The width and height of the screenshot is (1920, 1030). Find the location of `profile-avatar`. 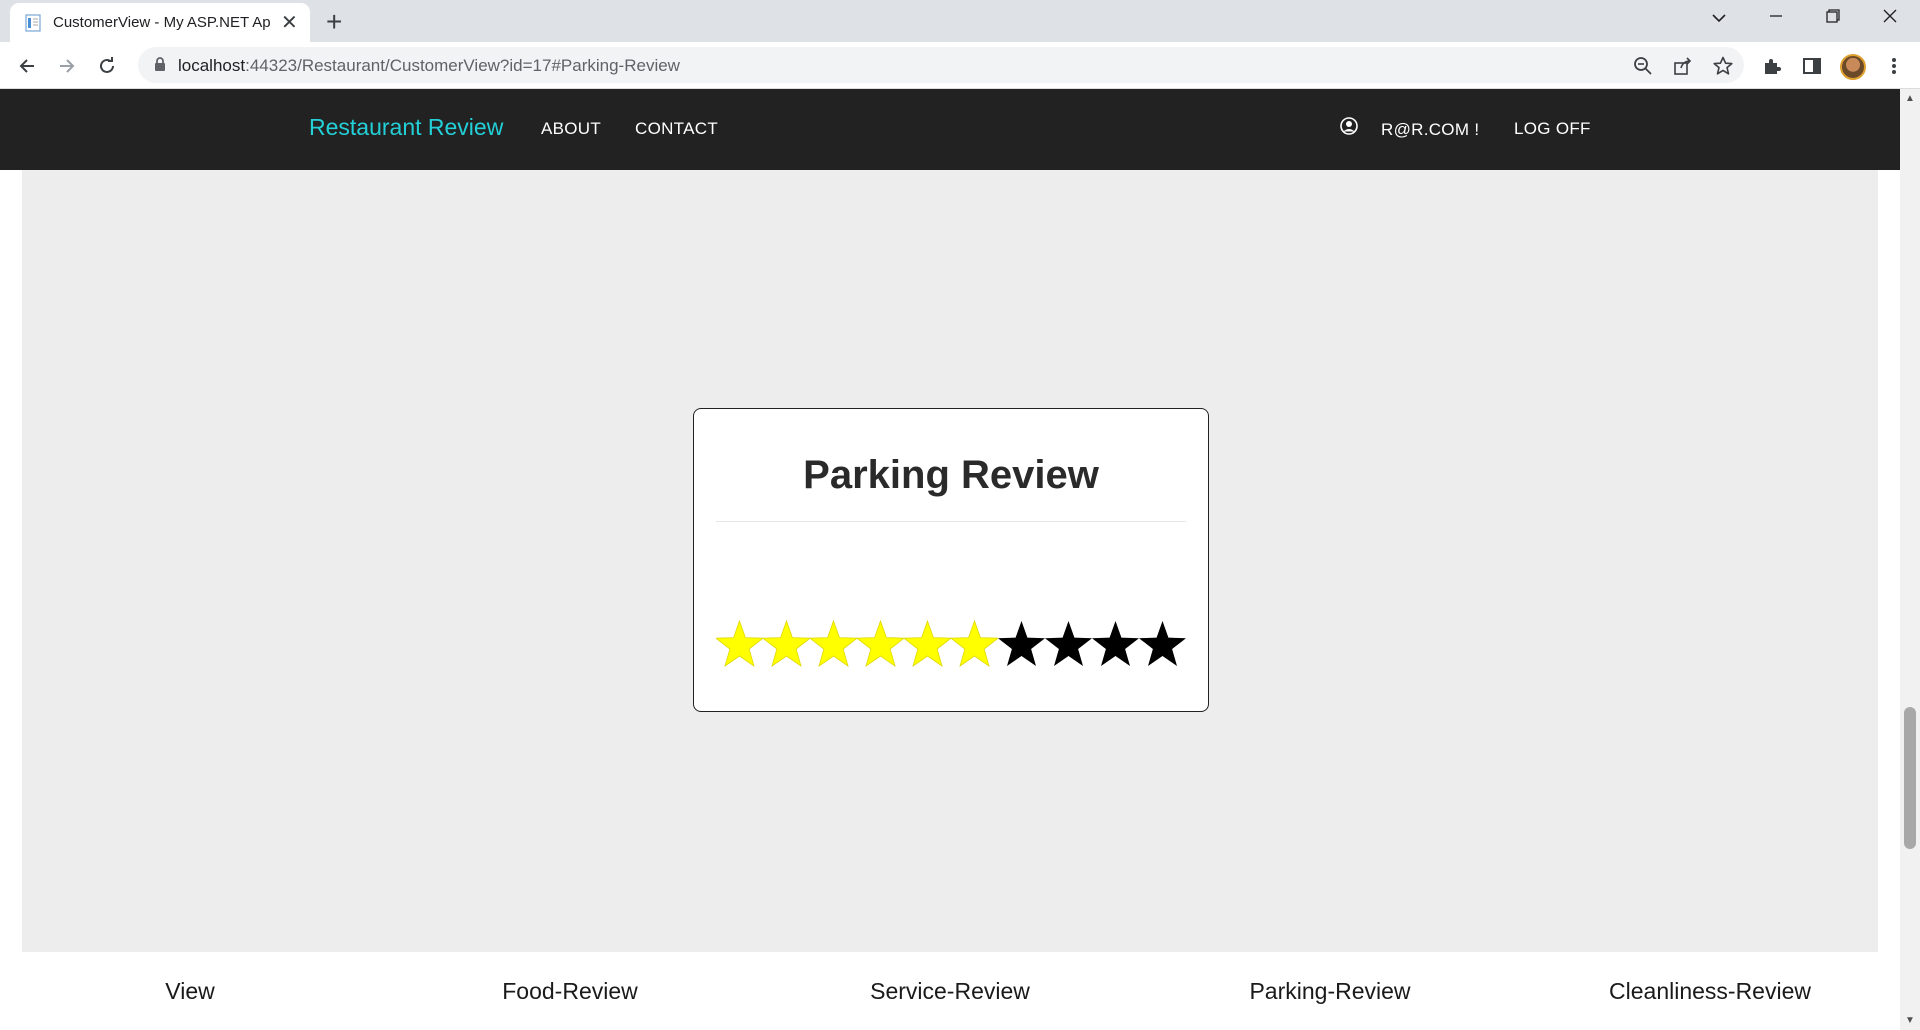

profile-avatar is located at coordinates (1853, 67).